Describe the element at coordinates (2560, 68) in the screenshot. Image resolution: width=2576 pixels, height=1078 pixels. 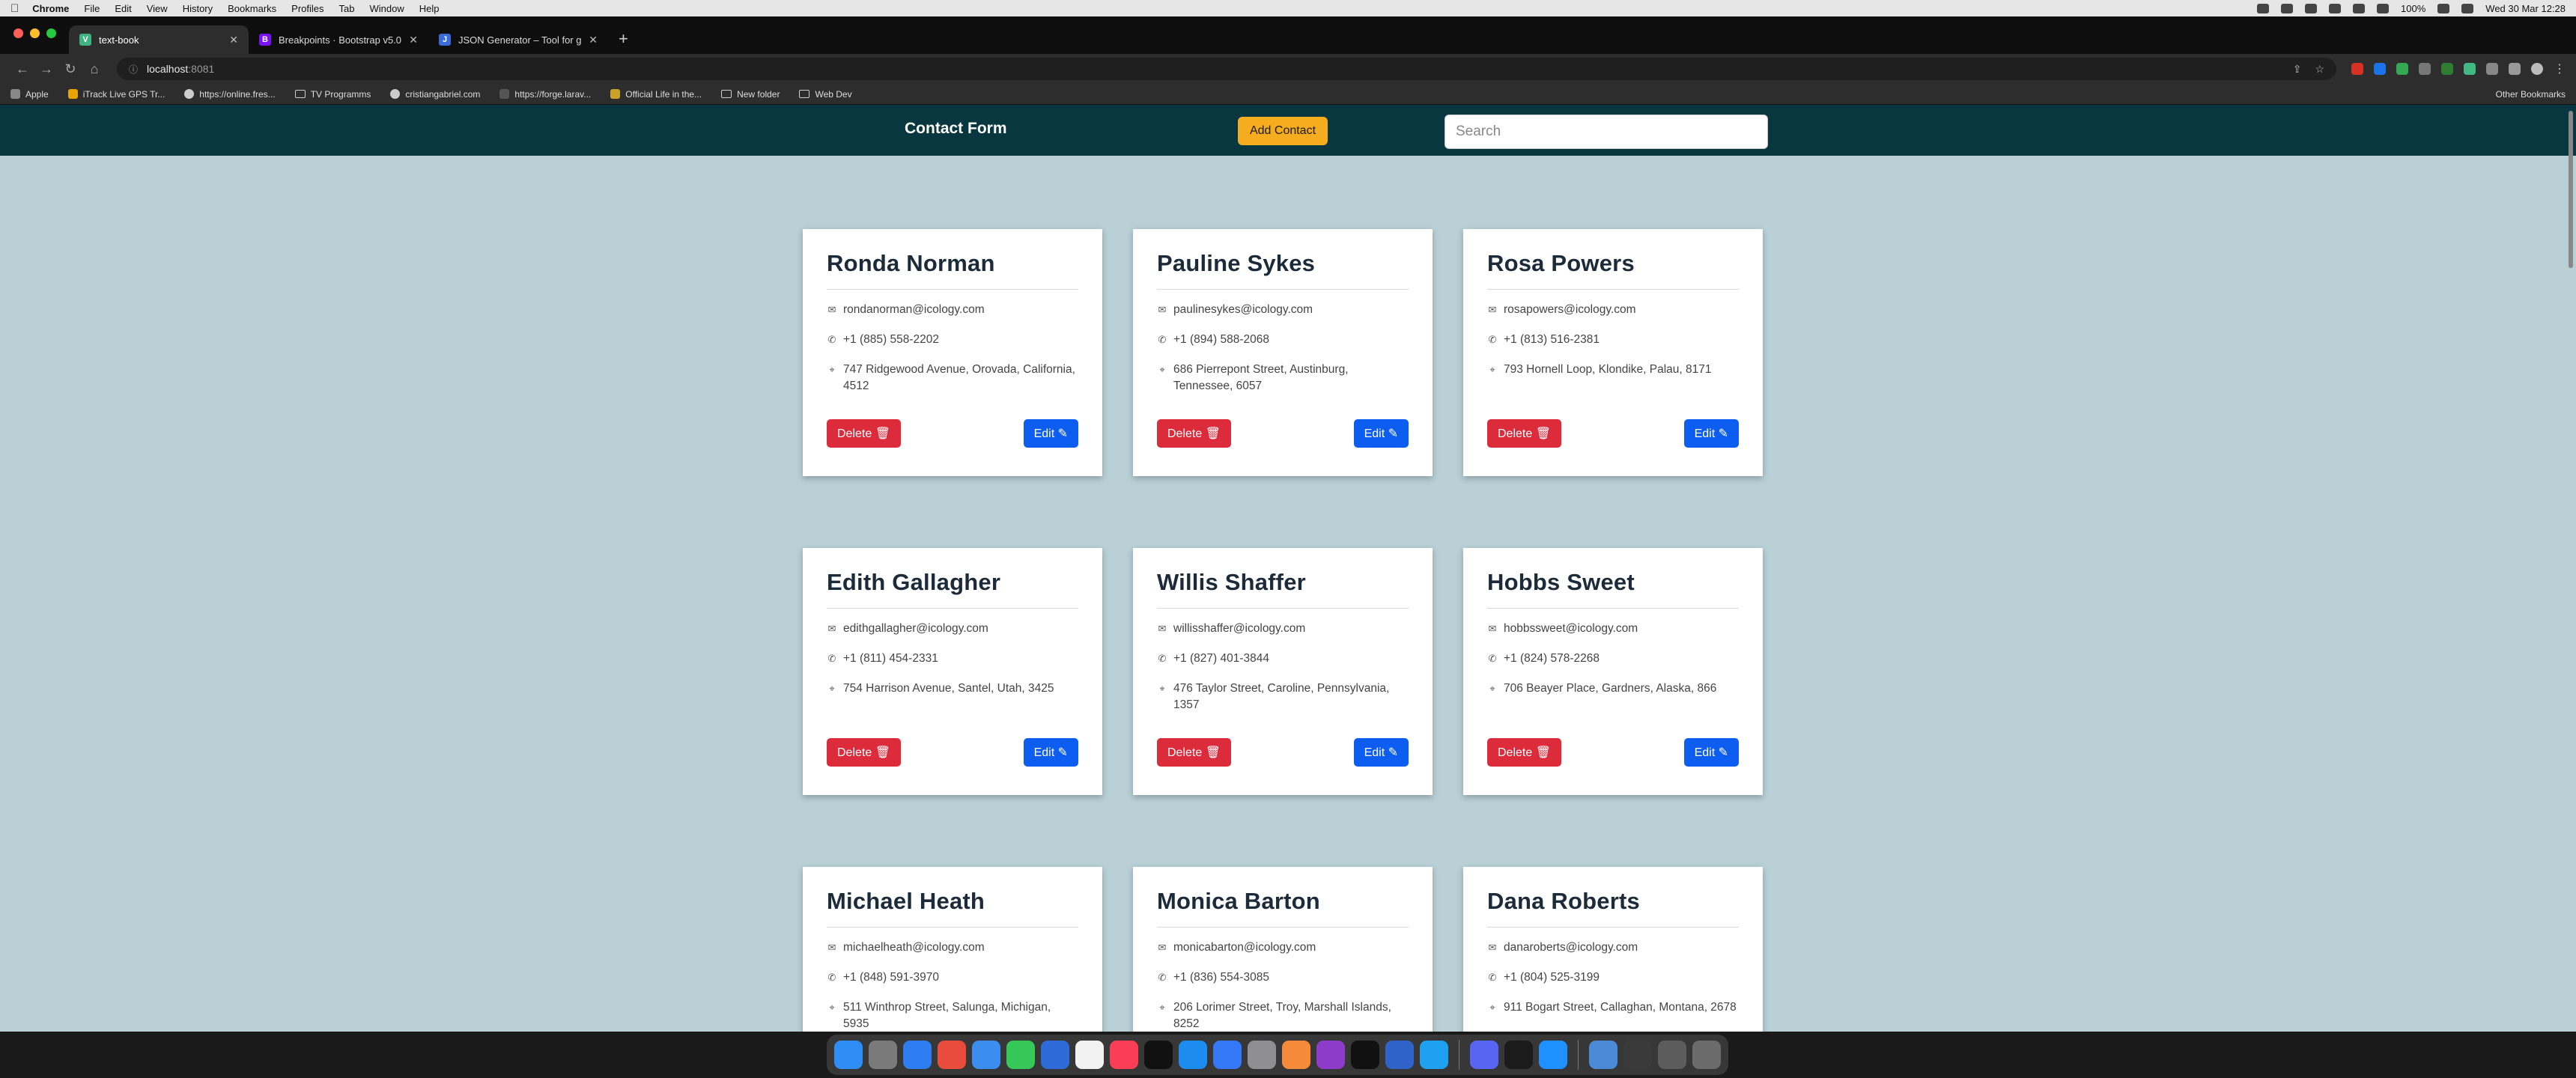
I see `more-menu-icon: ⋮` at that location.